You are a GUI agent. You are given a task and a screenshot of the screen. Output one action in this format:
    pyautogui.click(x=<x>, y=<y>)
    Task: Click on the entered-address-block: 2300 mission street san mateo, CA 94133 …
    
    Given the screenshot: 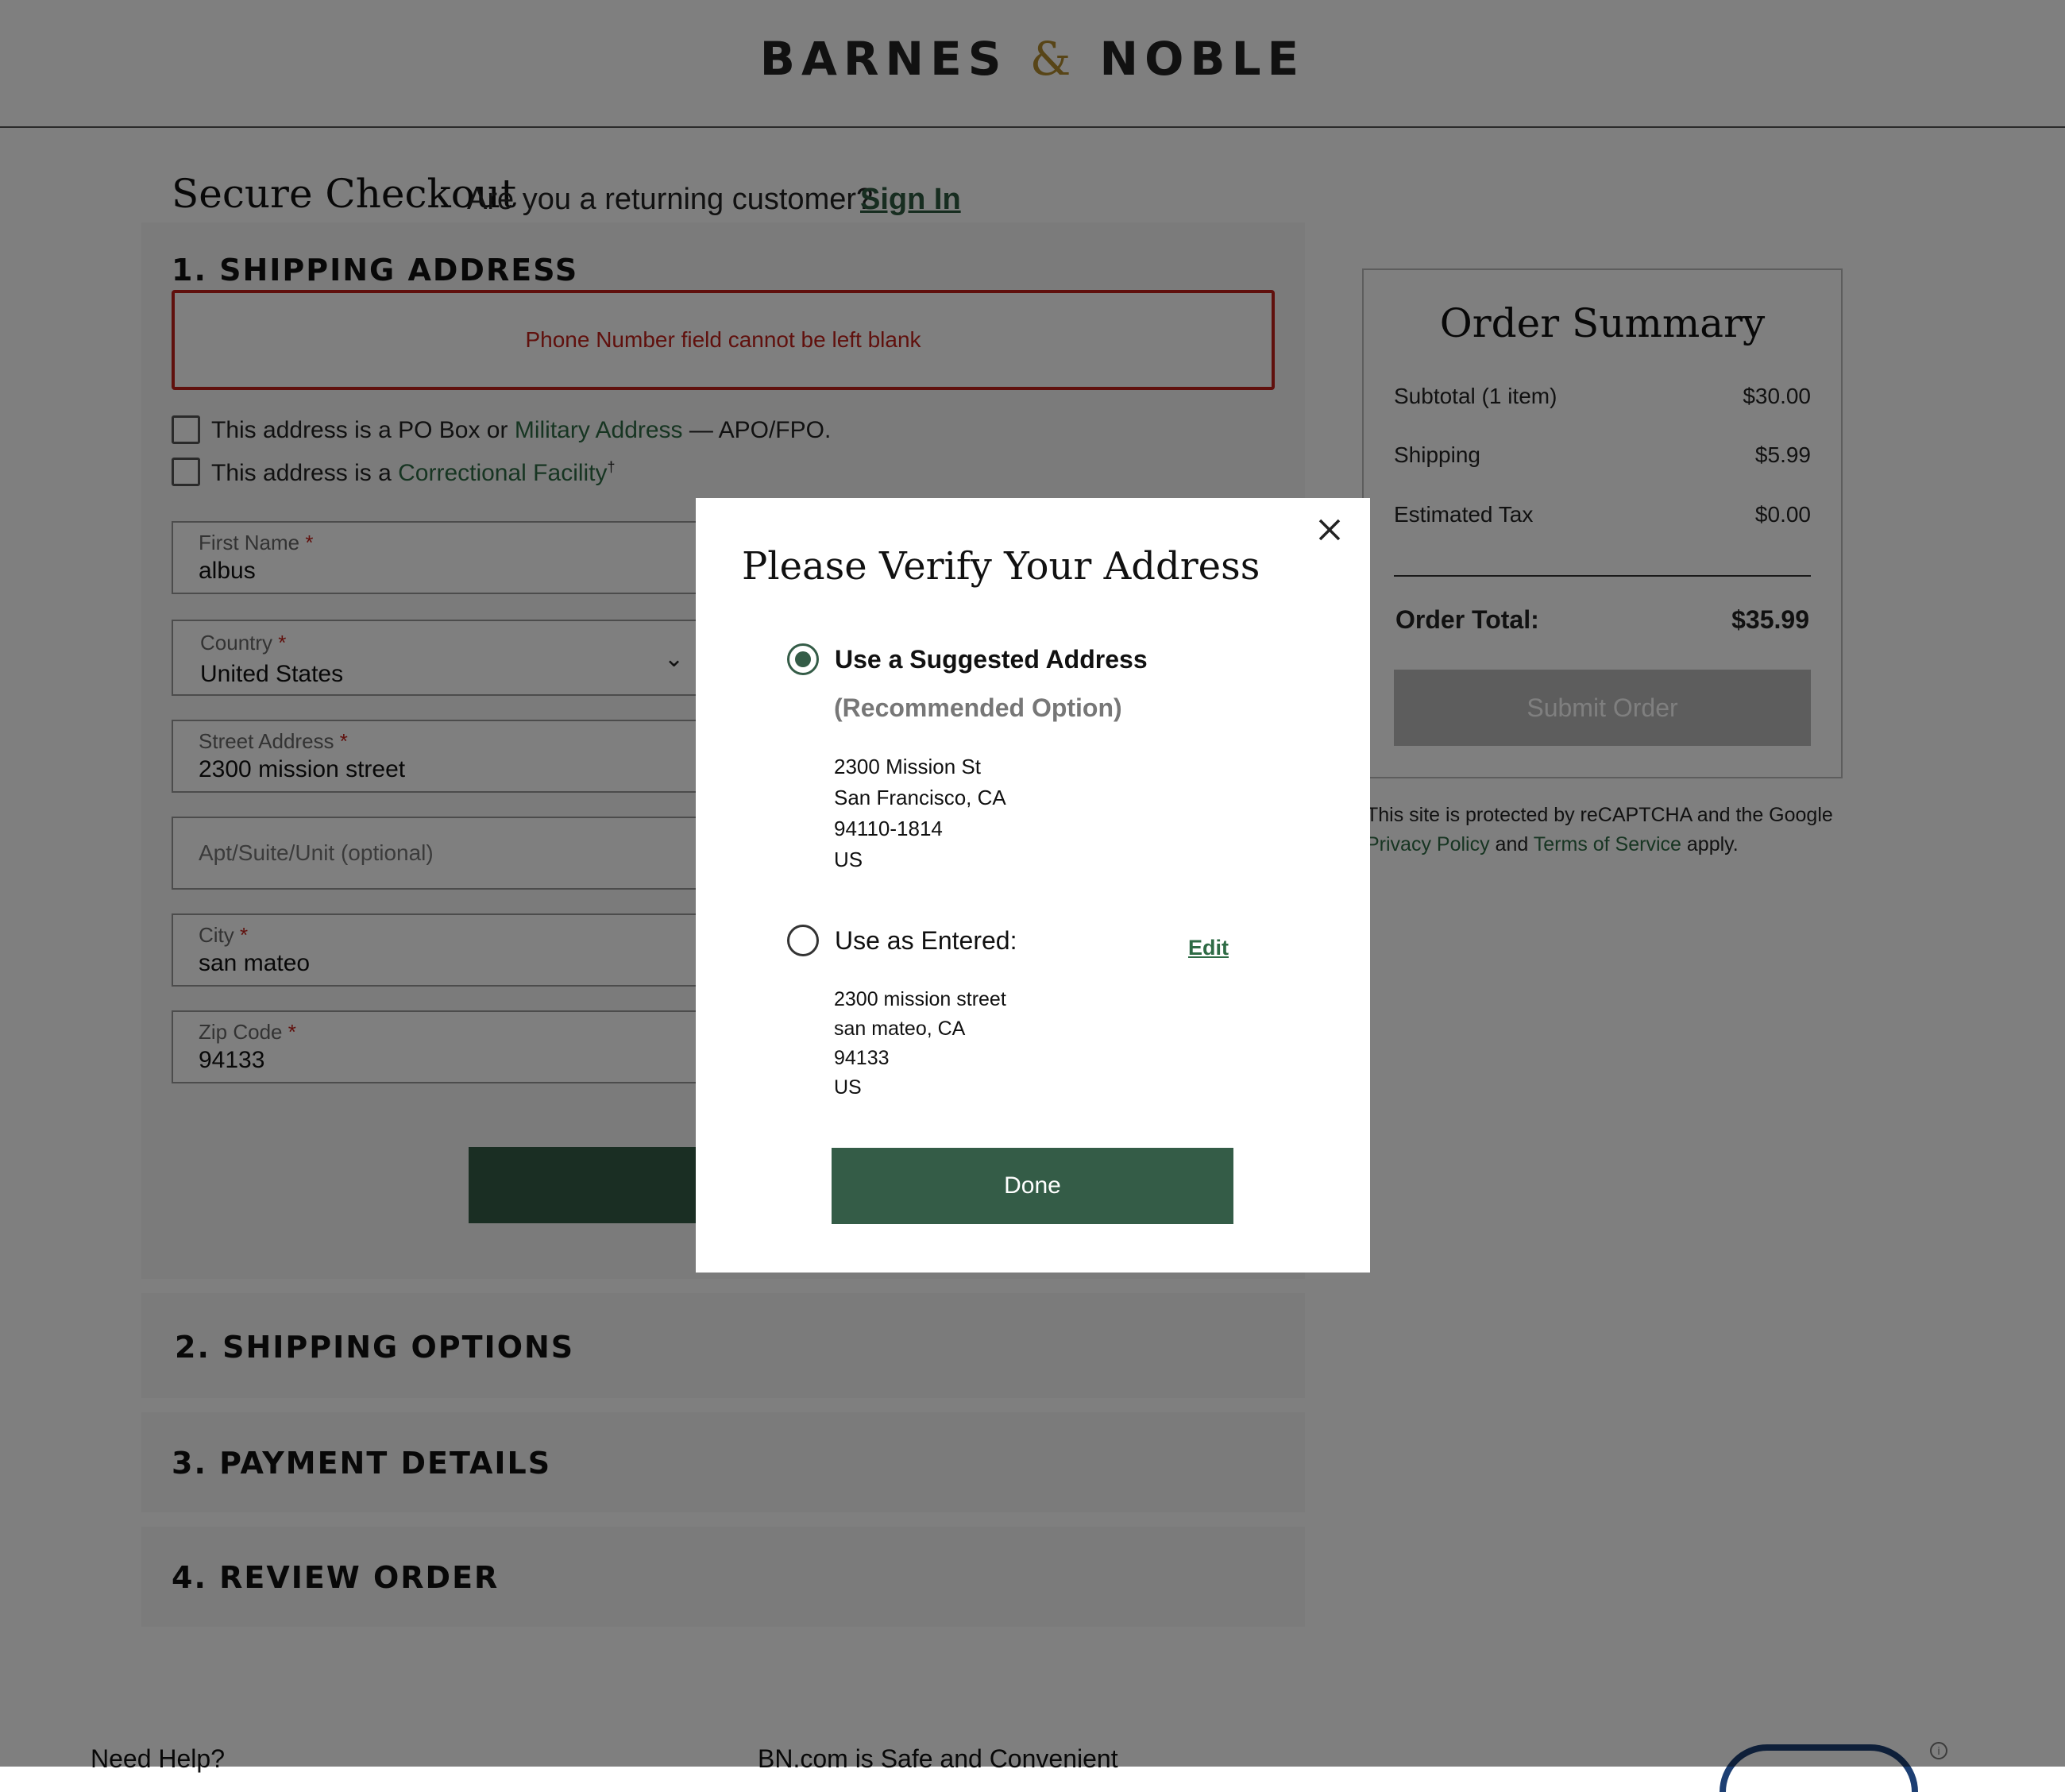 What is the action you would take?
    pyautogui.click(x=920, y=1044)
    